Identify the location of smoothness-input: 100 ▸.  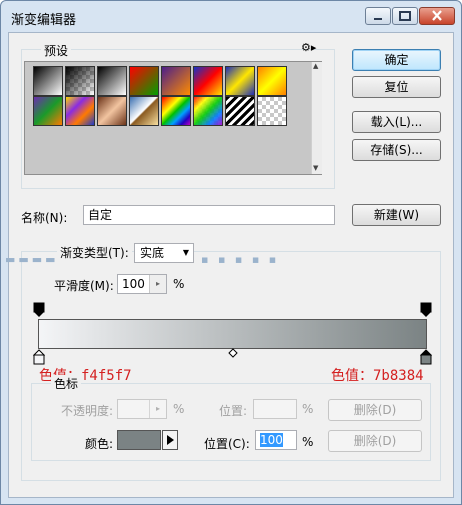
(142, 284).